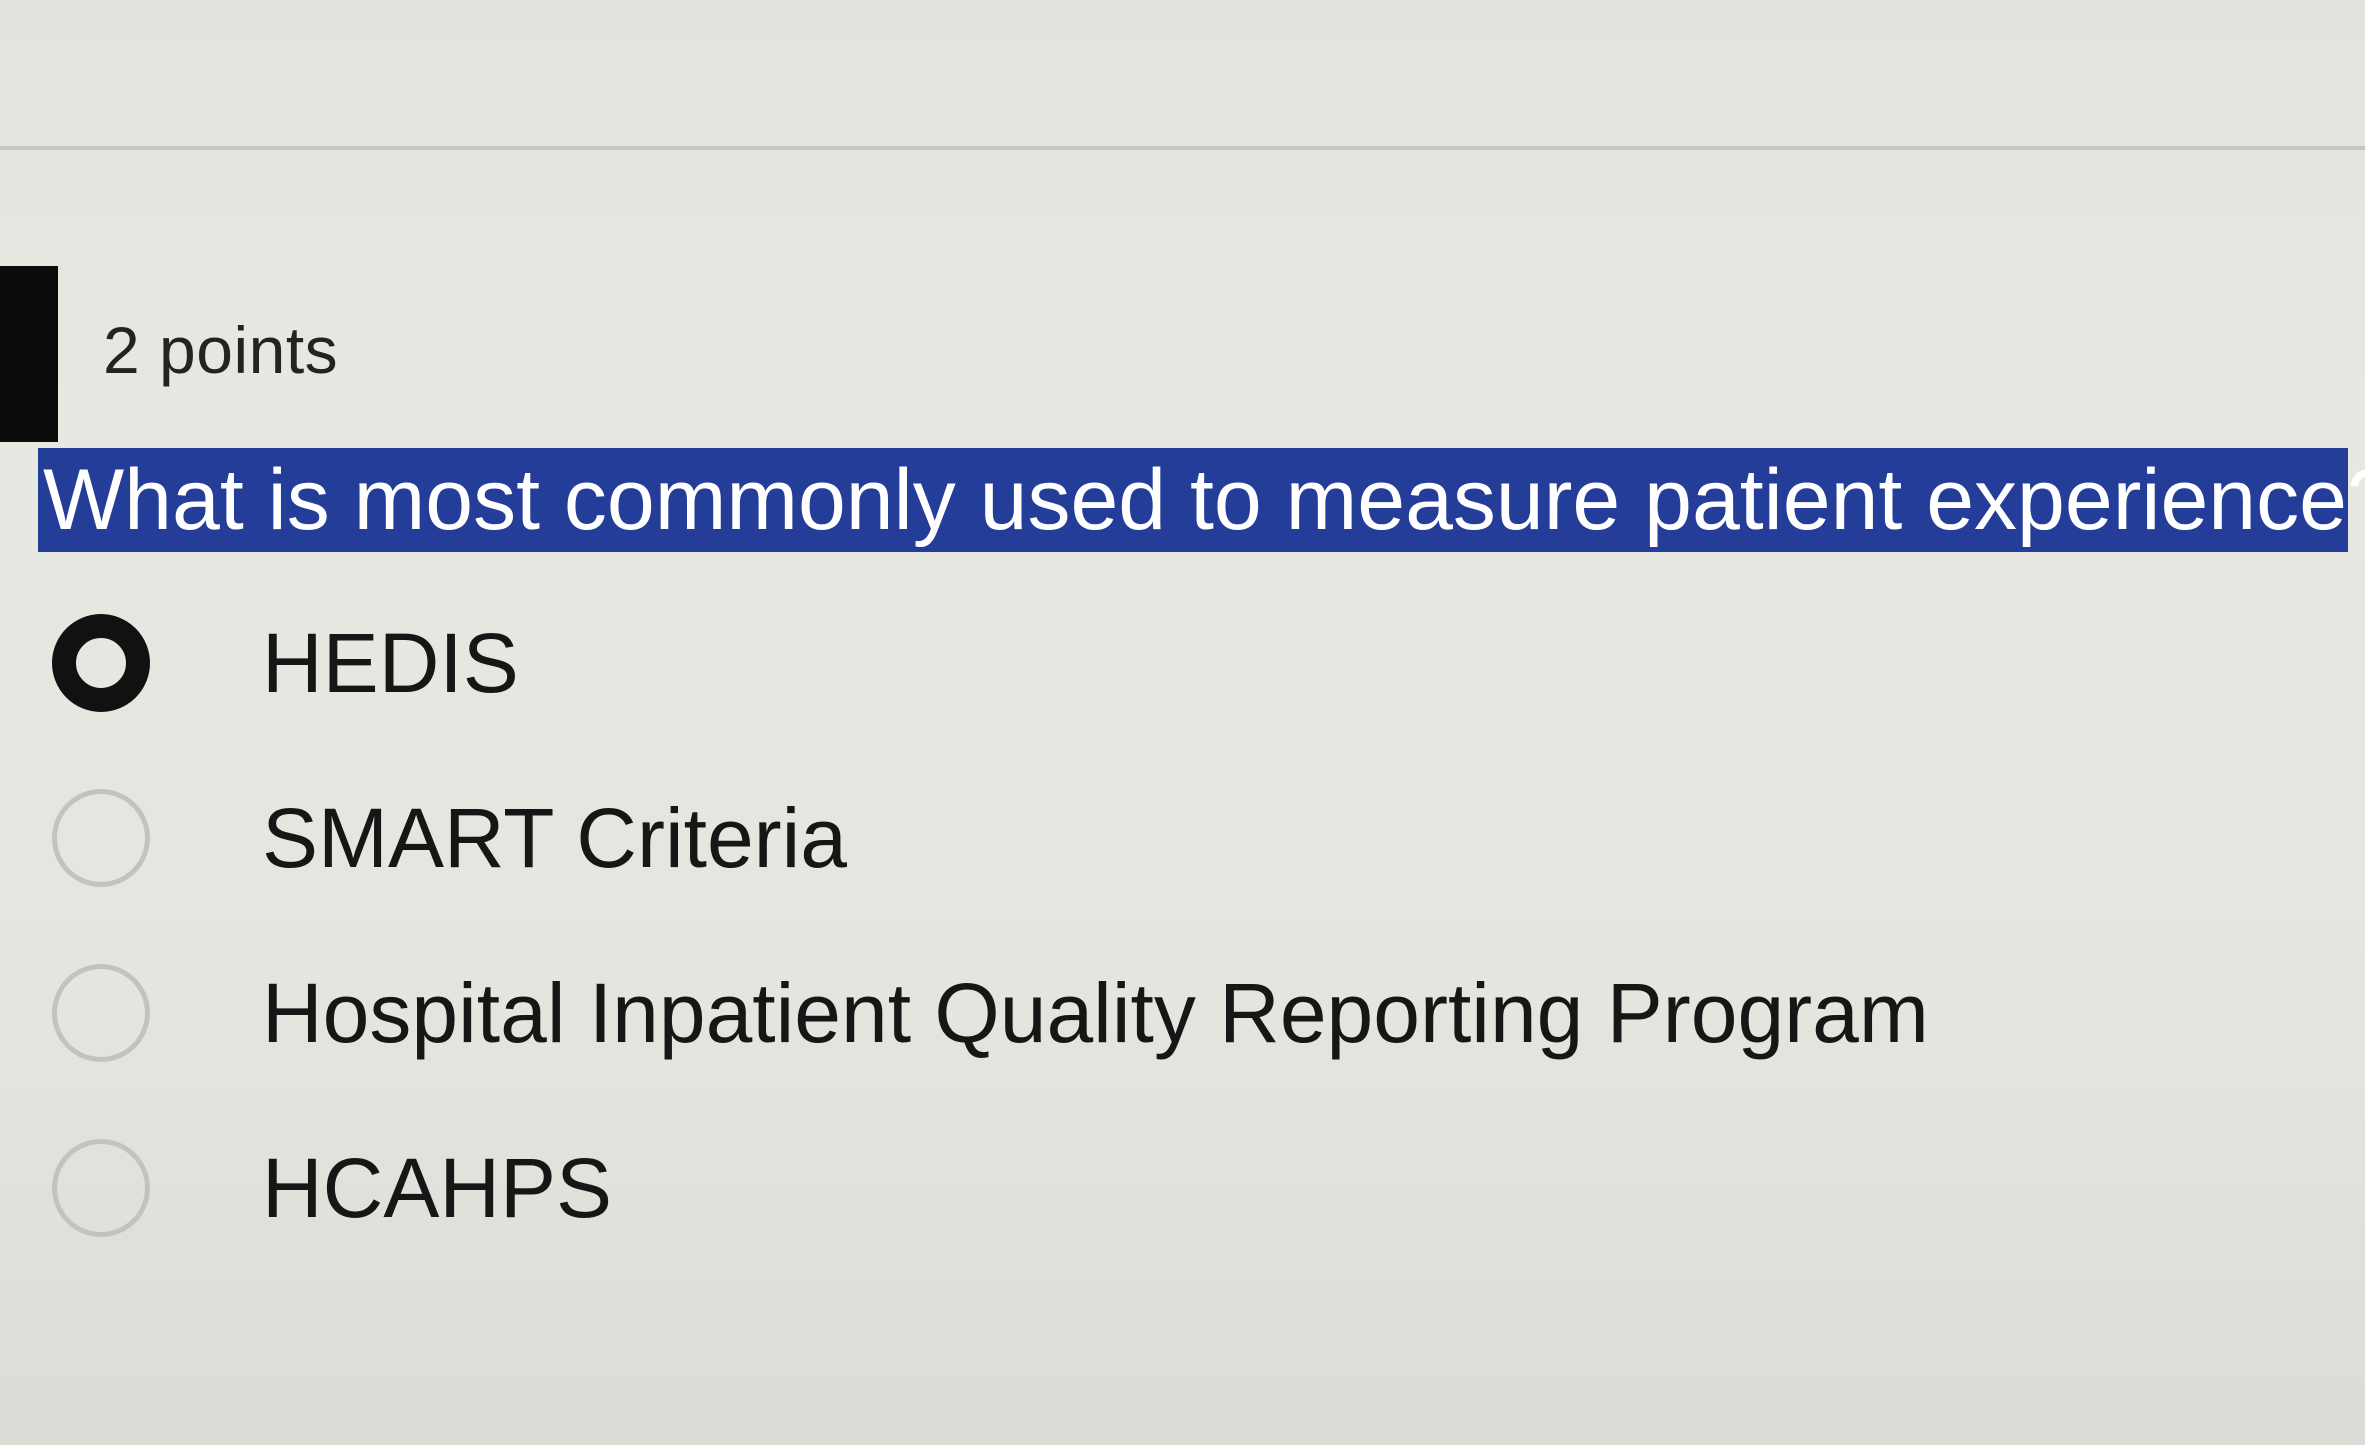 Image resolution: width=2365 pixels, height=1445 pixels. I want to click on option-hcahps: HCAHPS, so click(1100, 1187).